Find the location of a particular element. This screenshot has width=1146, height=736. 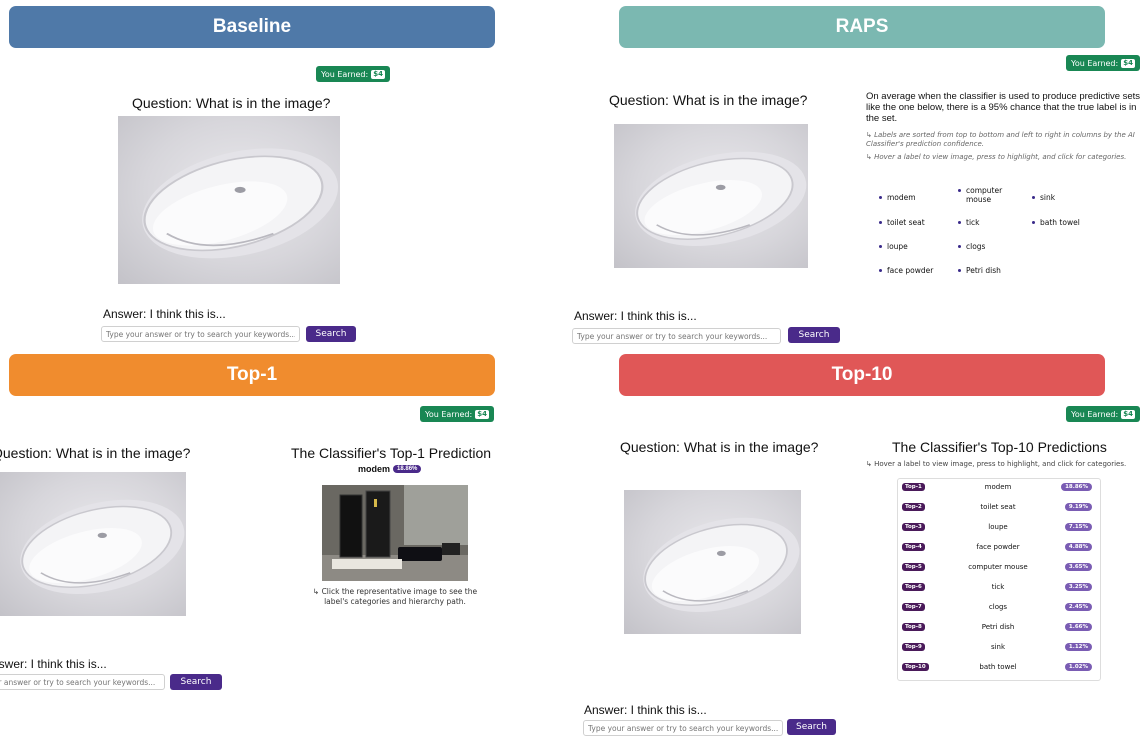

prediction-label: toilet seat is located at coordinates (998, 507).